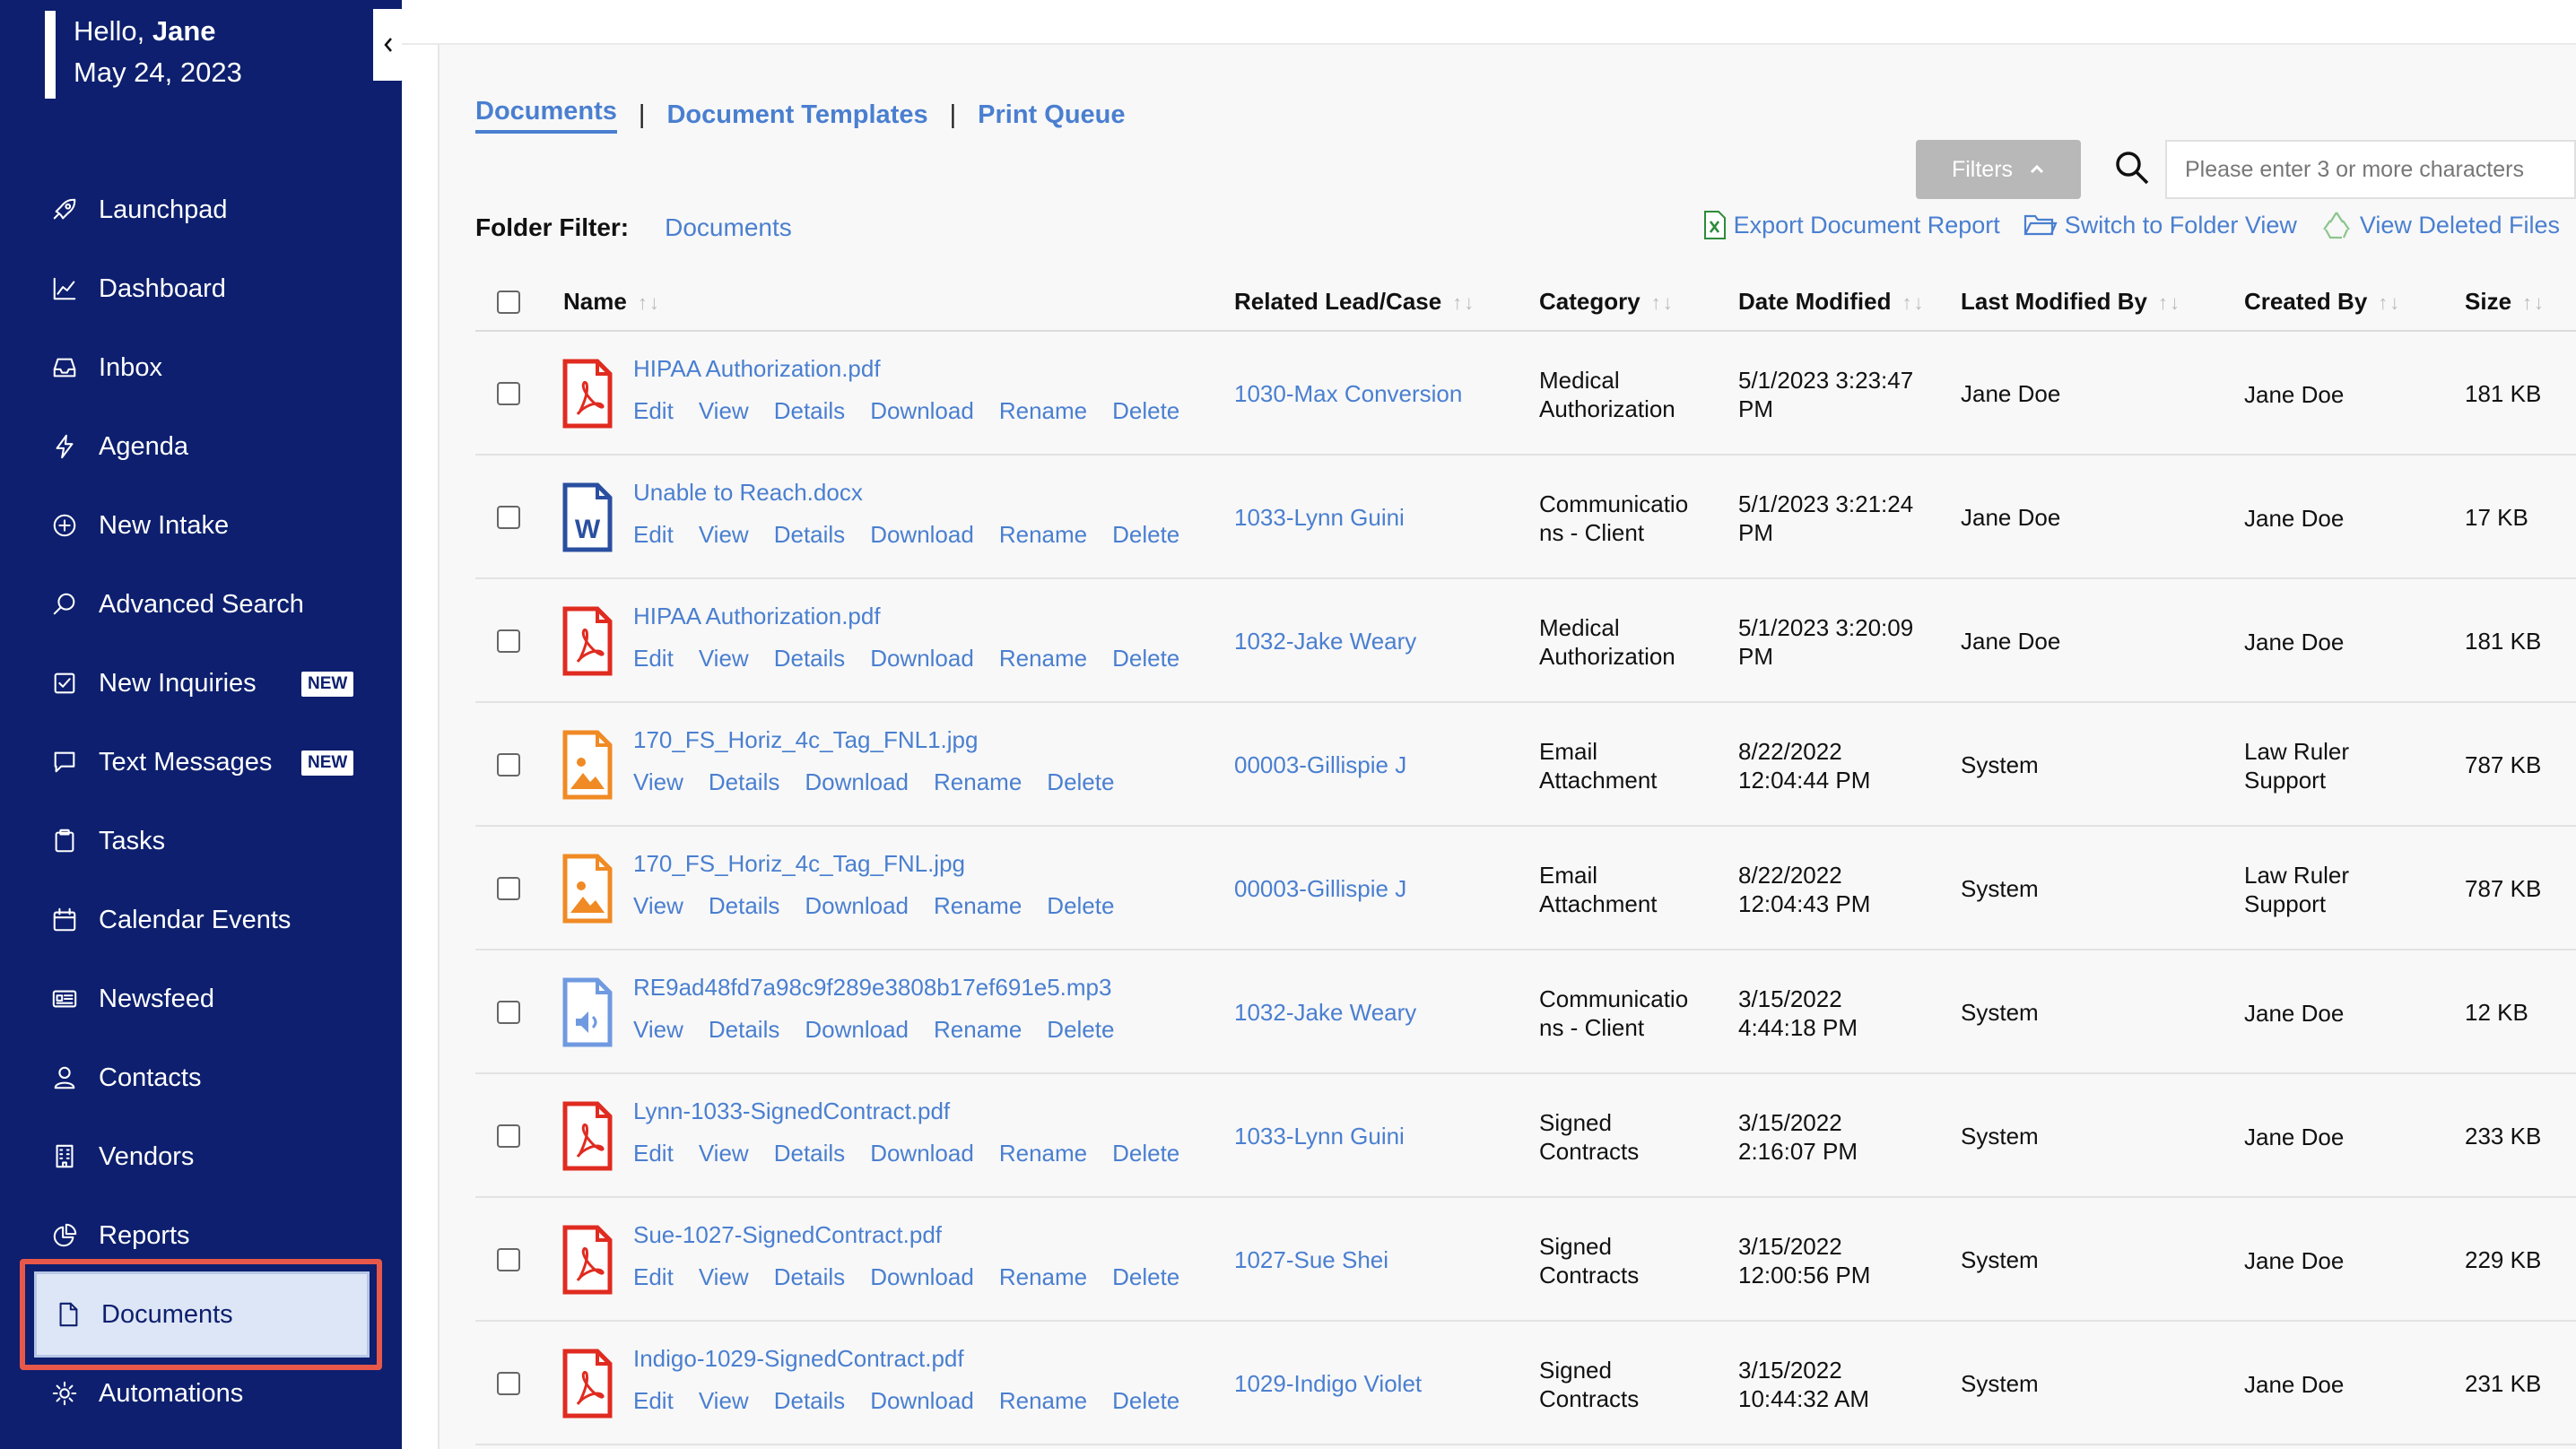 Image resolution: width=2576 pixels, height=1449 pixels. What do you see at coordinates (2370, 169) in the screenshot?
I see `search-input` at bounding box center [2370, 169].